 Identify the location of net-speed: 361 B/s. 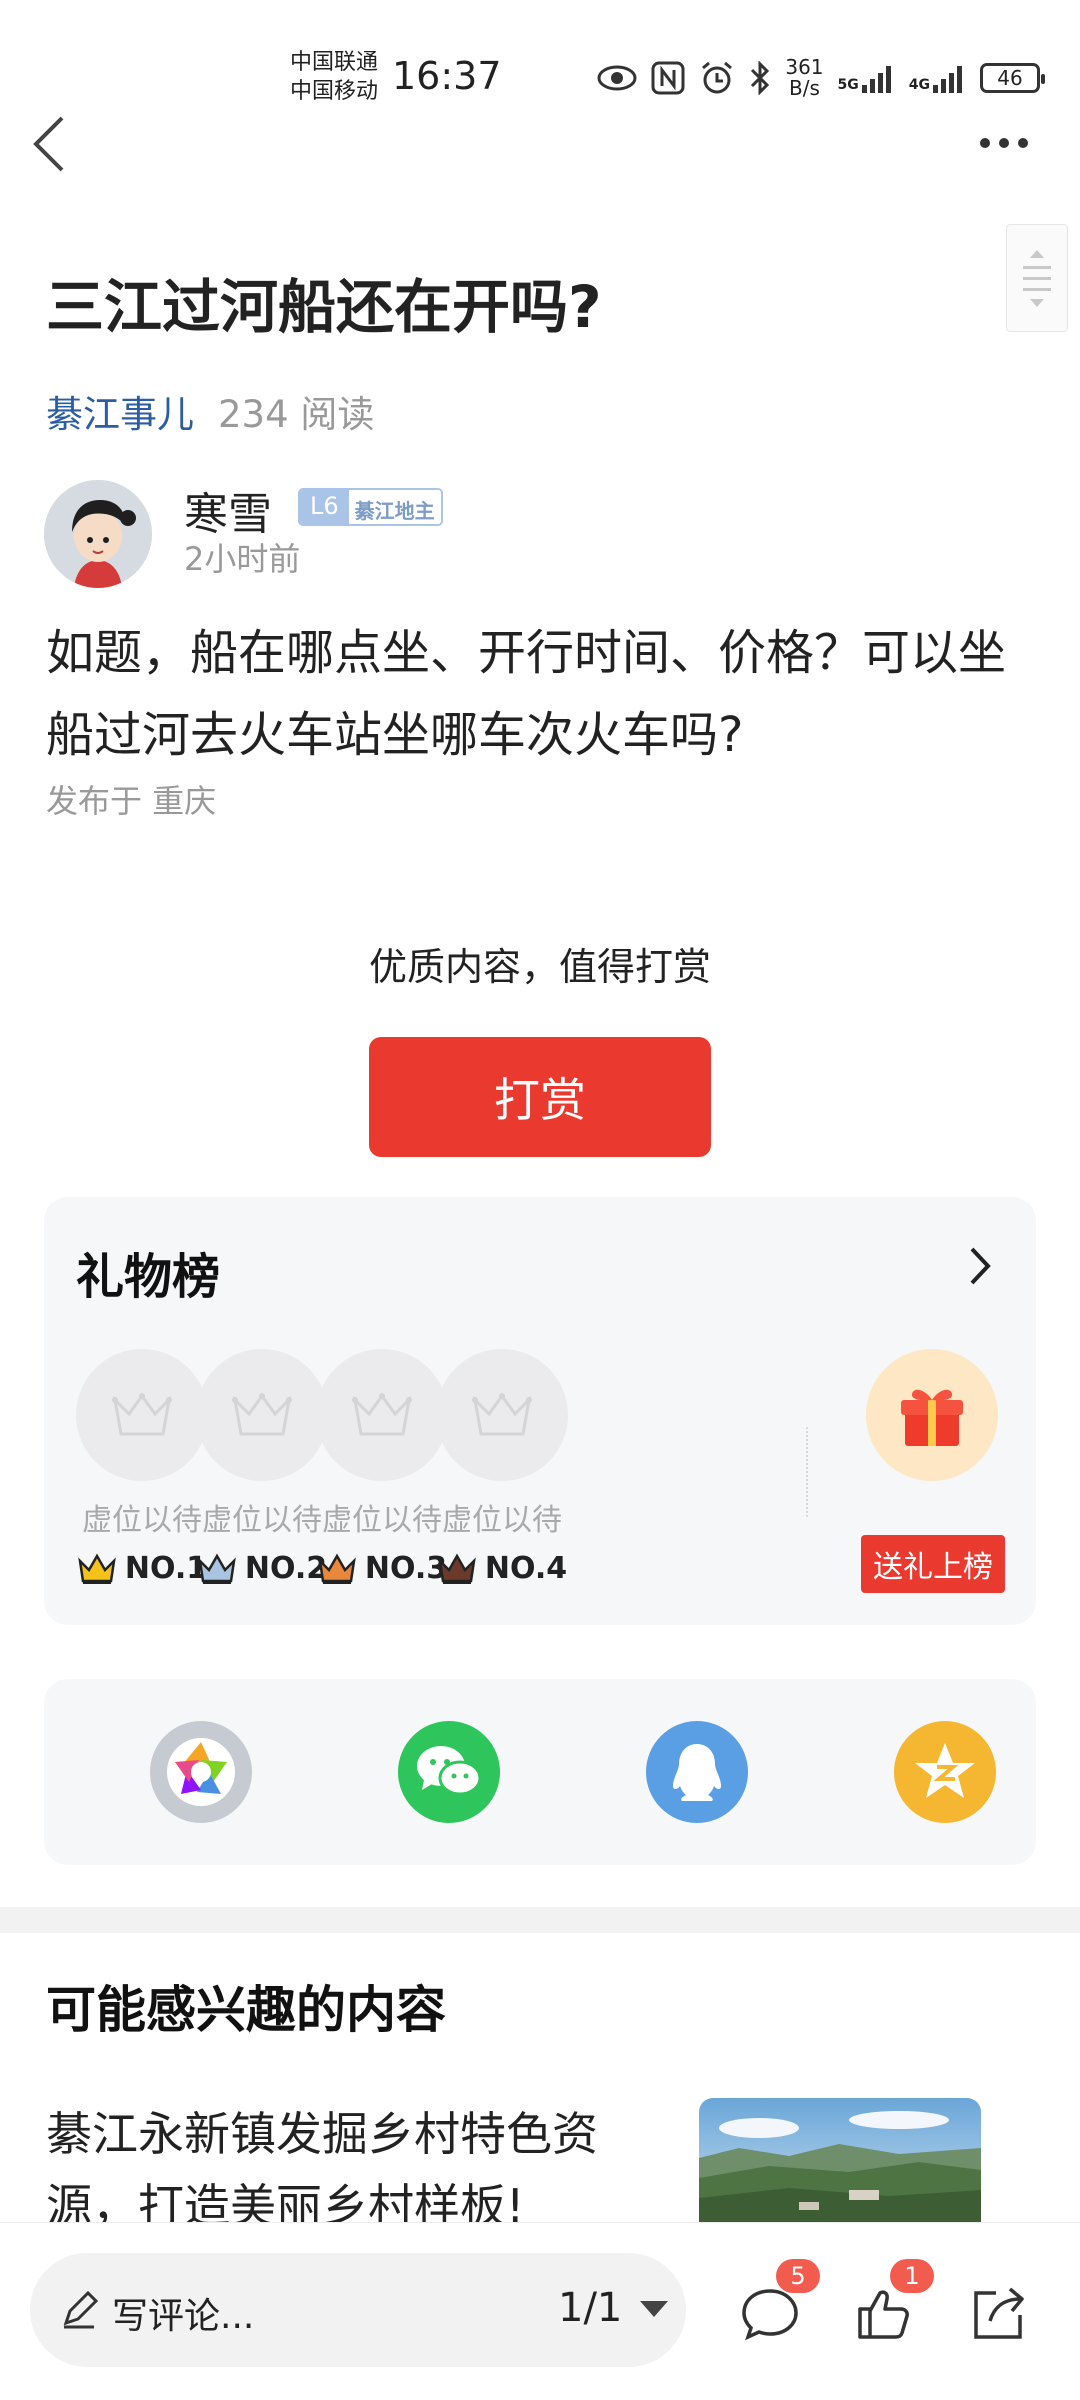
(804, 78).